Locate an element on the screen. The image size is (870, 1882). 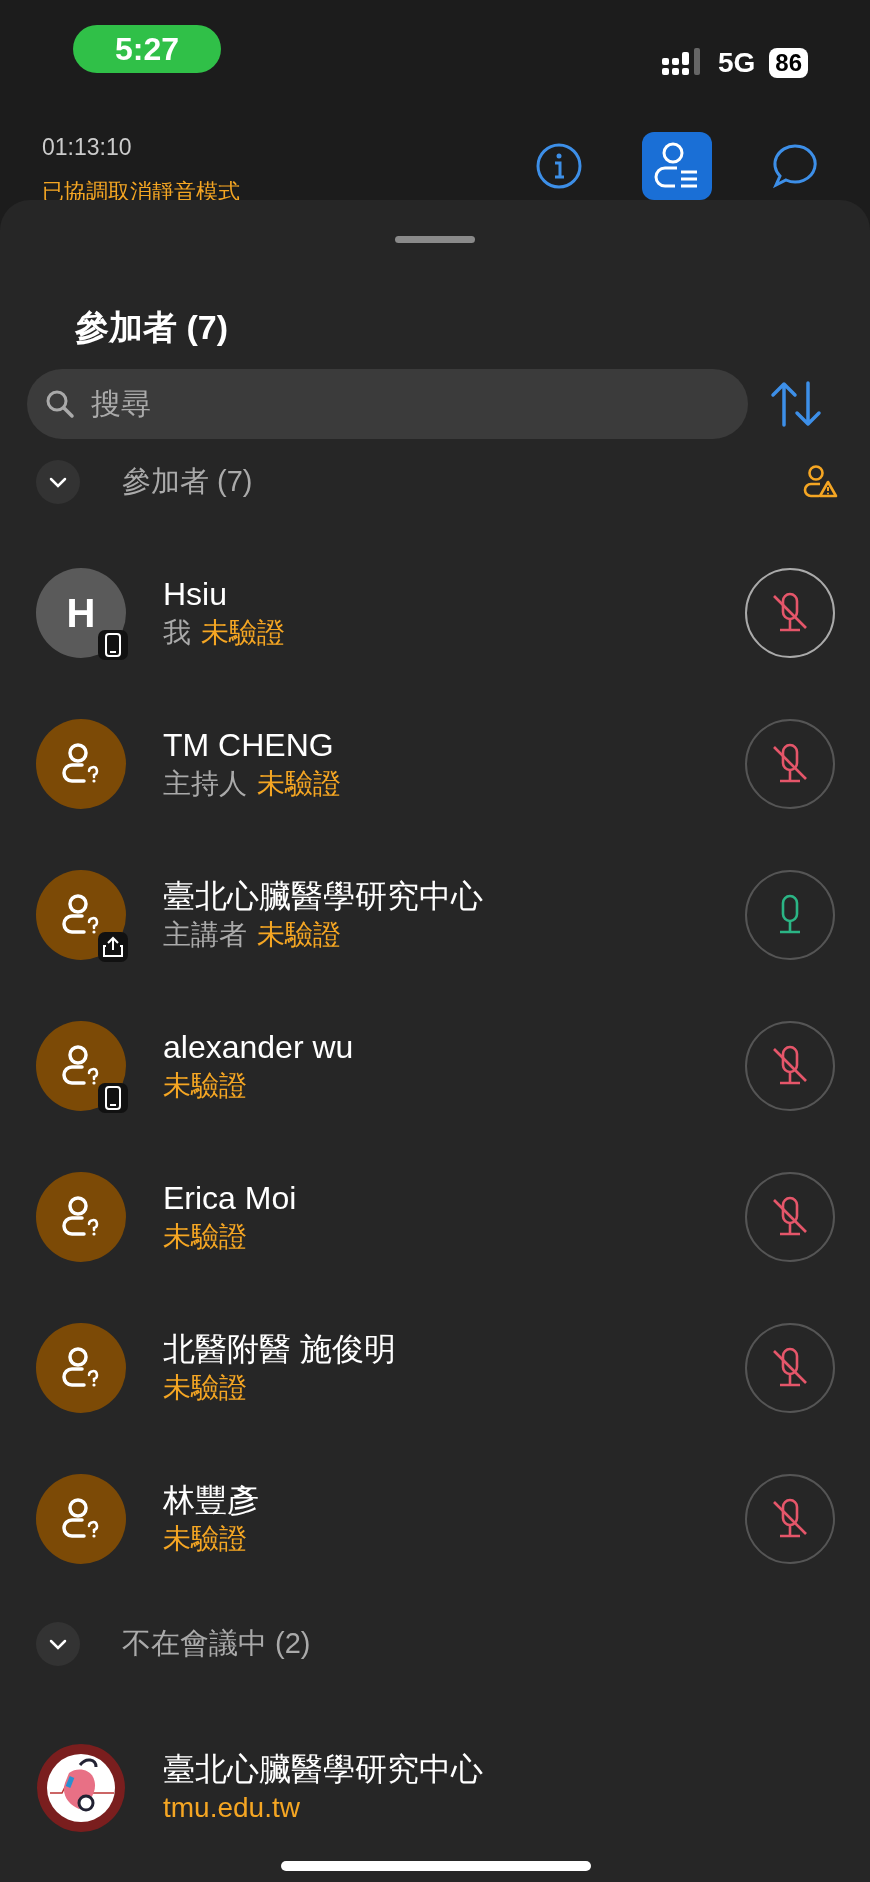
participant-name: 林豐彥 is located at coordinates (211, 1500).